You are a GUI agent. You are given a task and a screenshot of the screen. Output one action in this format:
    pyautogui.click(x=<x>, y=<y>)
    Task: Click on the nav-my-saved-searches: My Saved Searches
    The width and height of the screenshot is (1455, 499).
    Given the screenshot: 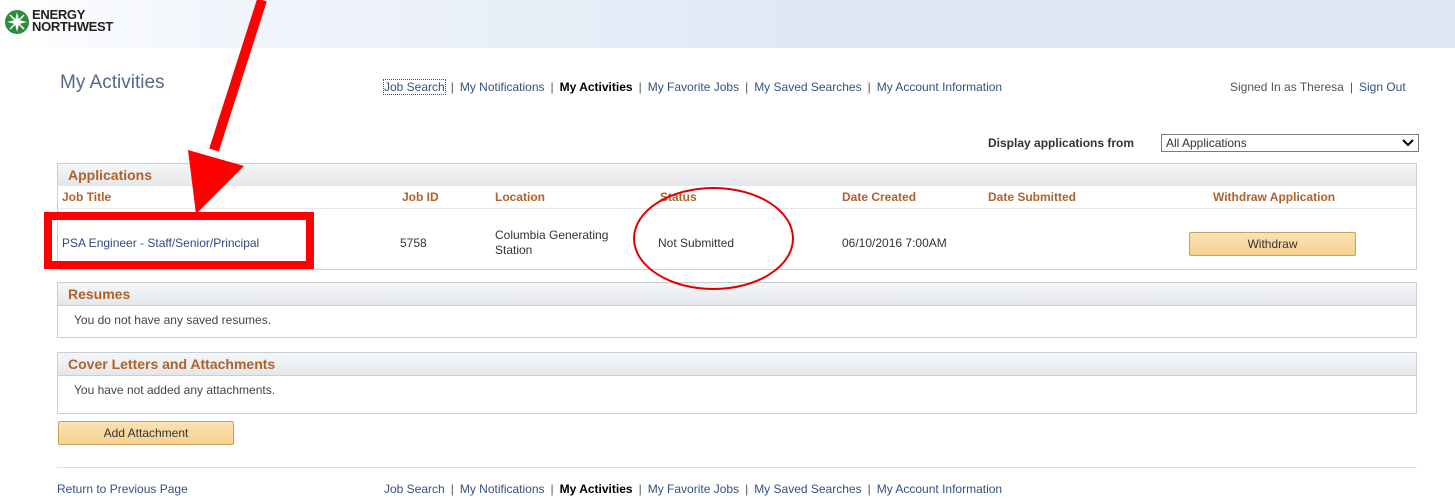 What is the action you would take?
    pyautogui.click(x=807, y=87)
    